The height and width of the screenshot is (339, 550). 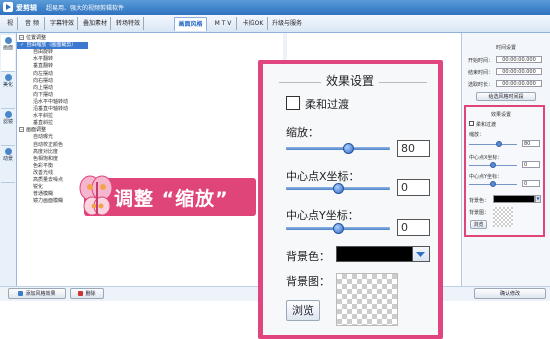 I want to click on scale-value-field: 80, so click(x=413, y=148).